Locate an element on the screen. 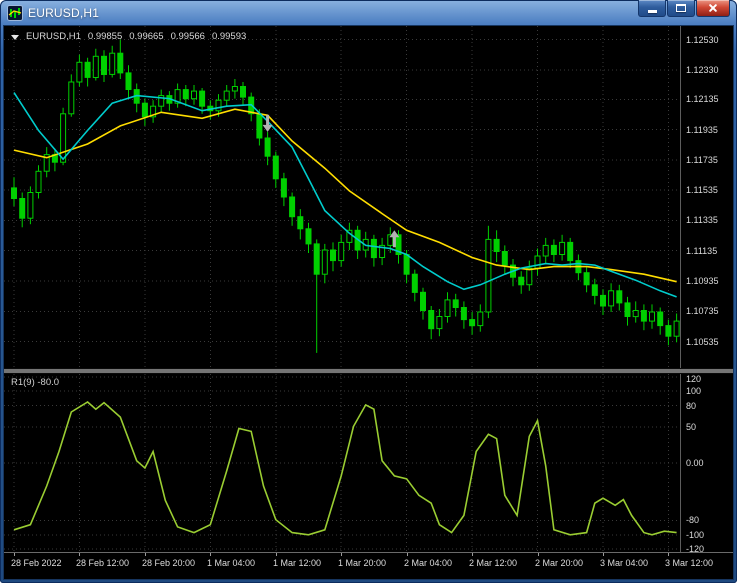  indicator-label: R1(9) -80.0 is located at coordinates (35, 382).